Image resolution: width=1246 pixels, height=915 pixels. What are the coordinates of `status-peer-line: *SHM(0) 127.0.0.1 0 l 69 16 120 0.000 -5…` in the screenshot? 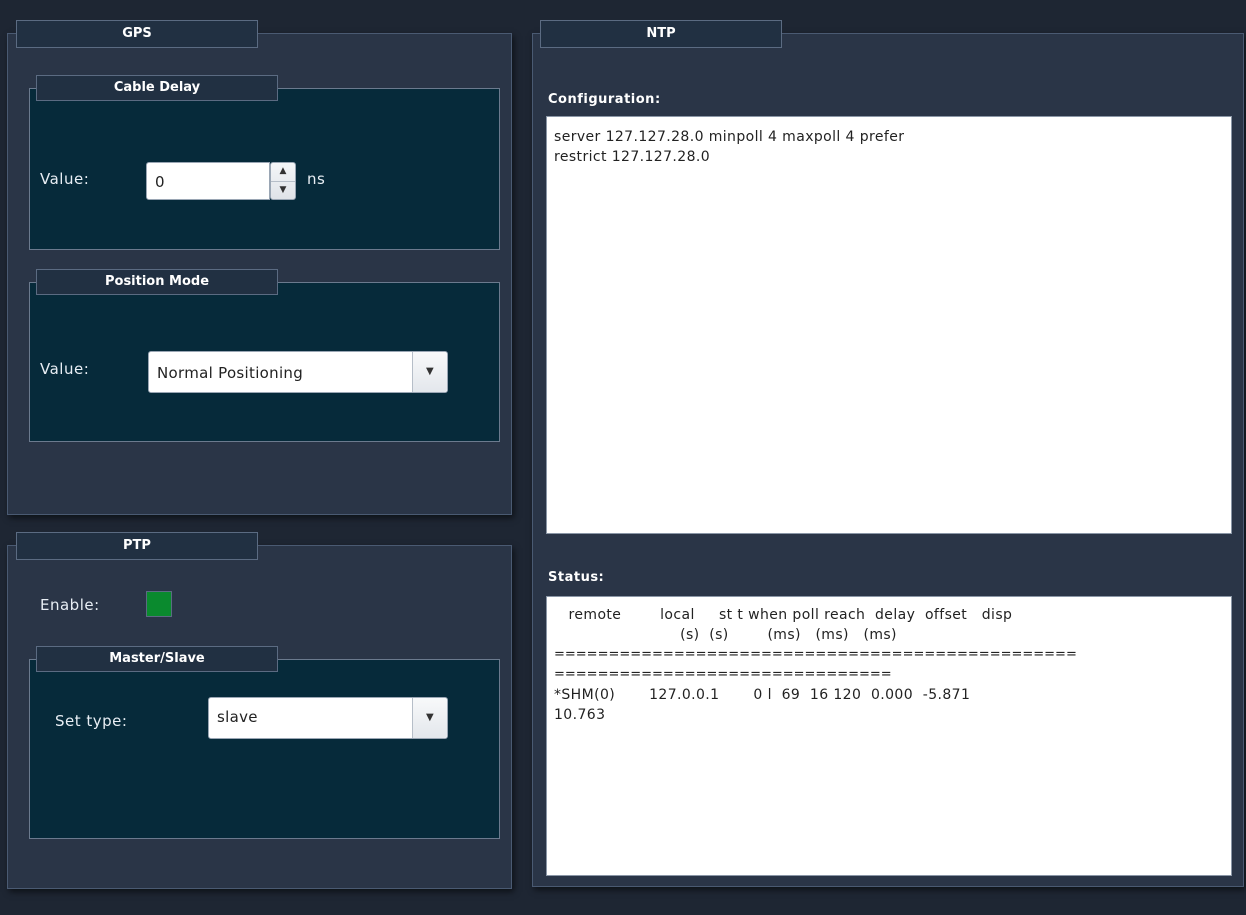 It's located at (762, 695).